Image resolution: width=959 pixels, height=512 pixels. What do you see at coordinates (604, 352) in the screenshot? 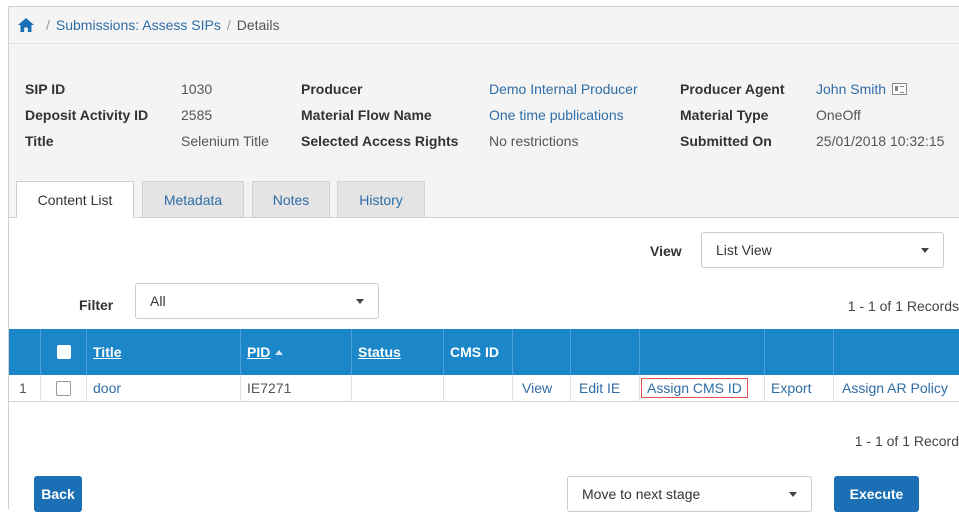
I see `header-action-edit` at bounding box center [604, 352].